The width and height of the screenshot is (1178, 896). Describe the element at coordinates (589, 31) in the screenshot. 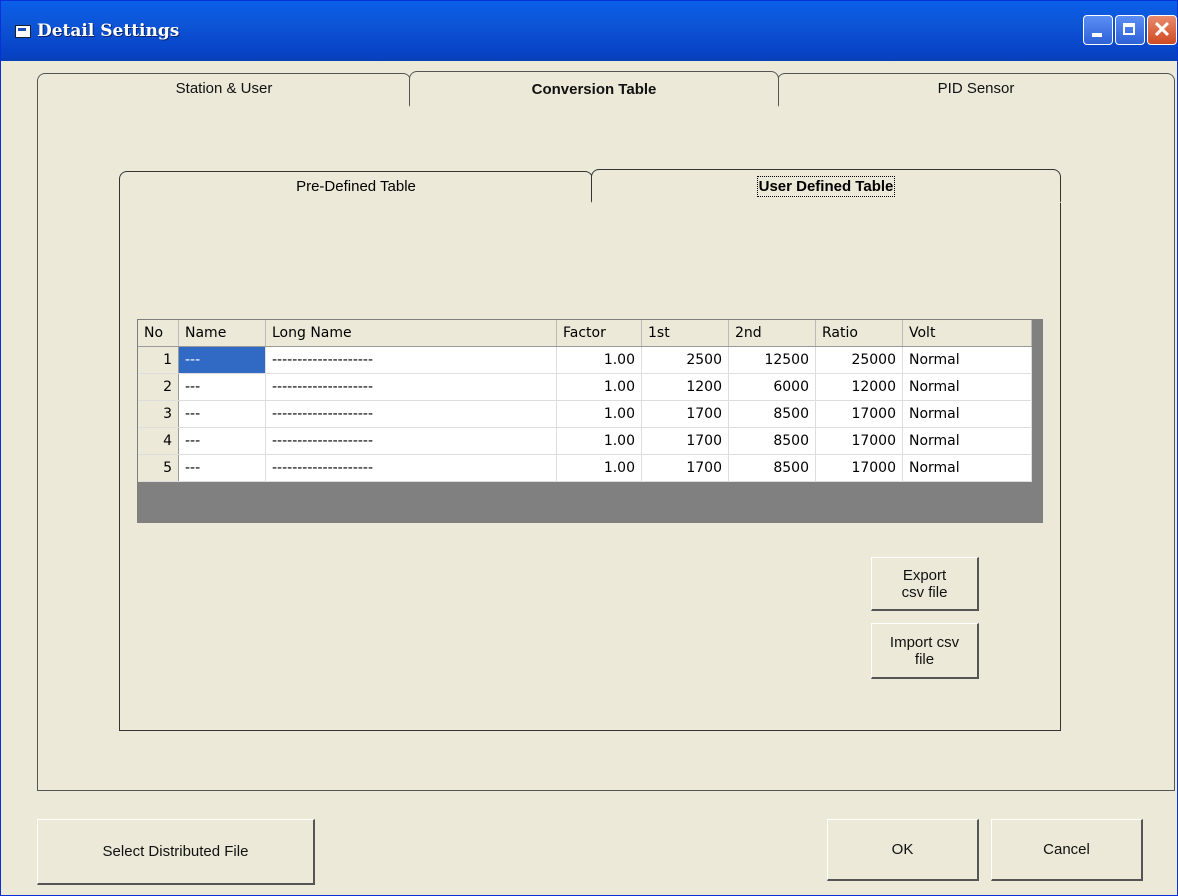

I see `title-bar: Detail Settings ✕` at that location.